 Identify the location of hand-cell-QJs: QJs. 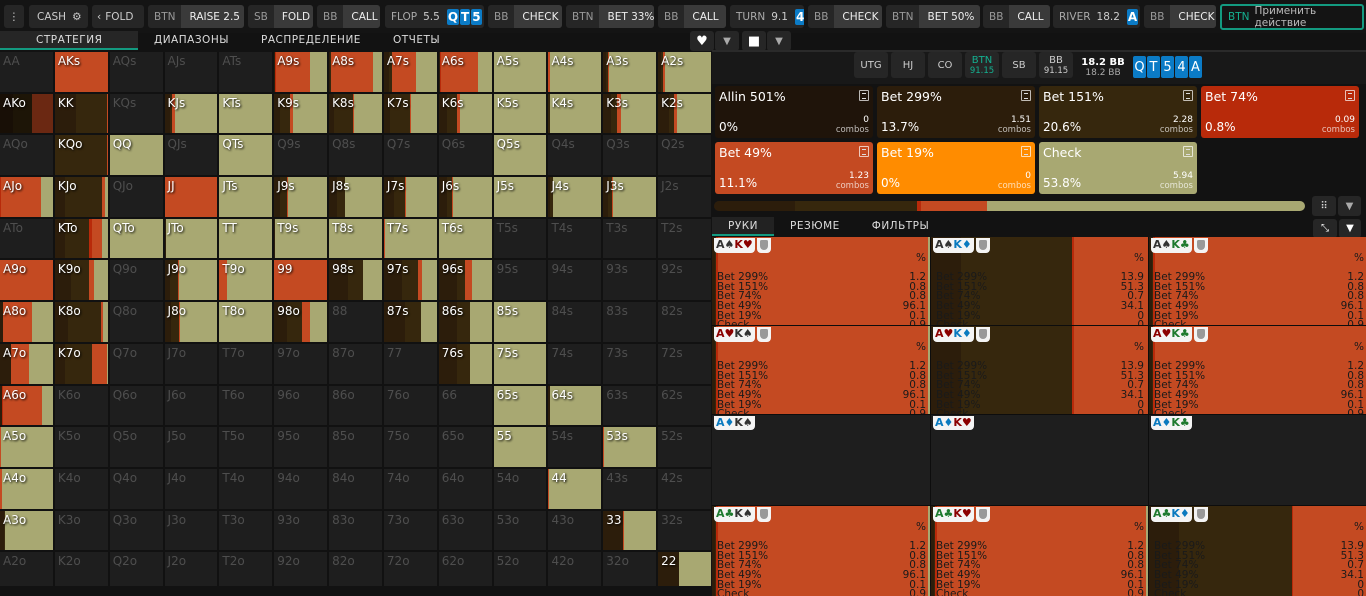
(191, 155).